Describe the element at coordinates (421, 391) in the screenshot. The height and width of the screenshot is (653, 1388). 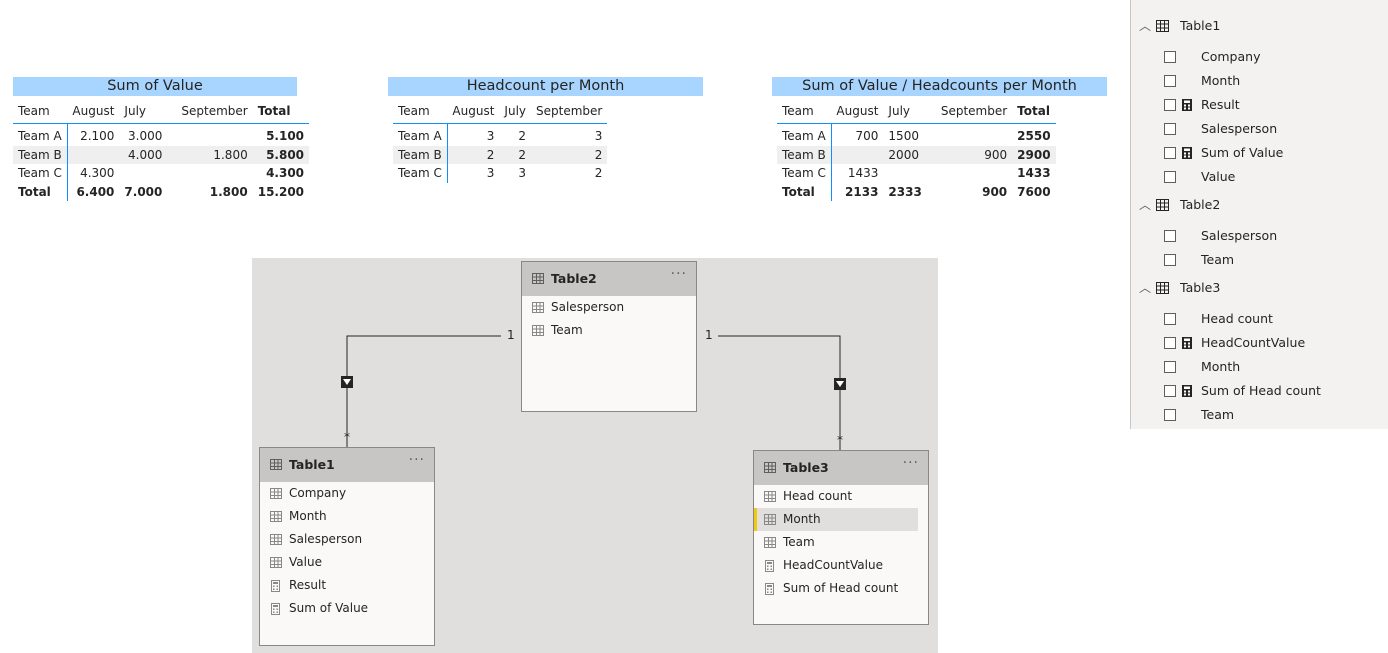
I see `relationship-table2-table1` at that location.